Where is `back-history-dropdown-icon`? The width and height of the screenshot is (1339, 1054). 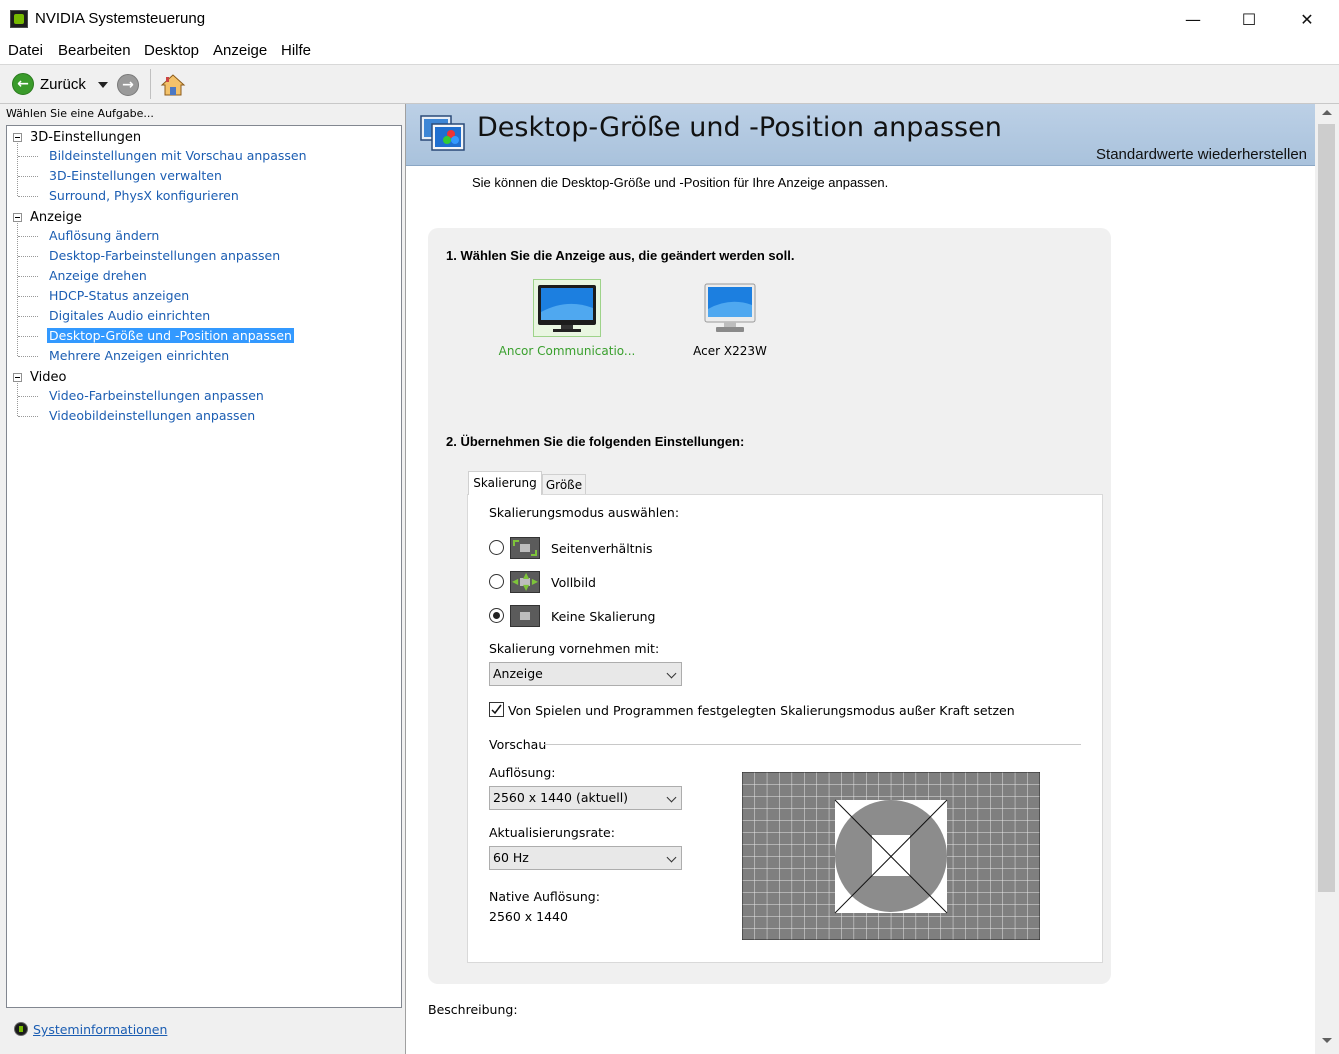
back-history-dropdown-icon is located at coordinates (103, 85).